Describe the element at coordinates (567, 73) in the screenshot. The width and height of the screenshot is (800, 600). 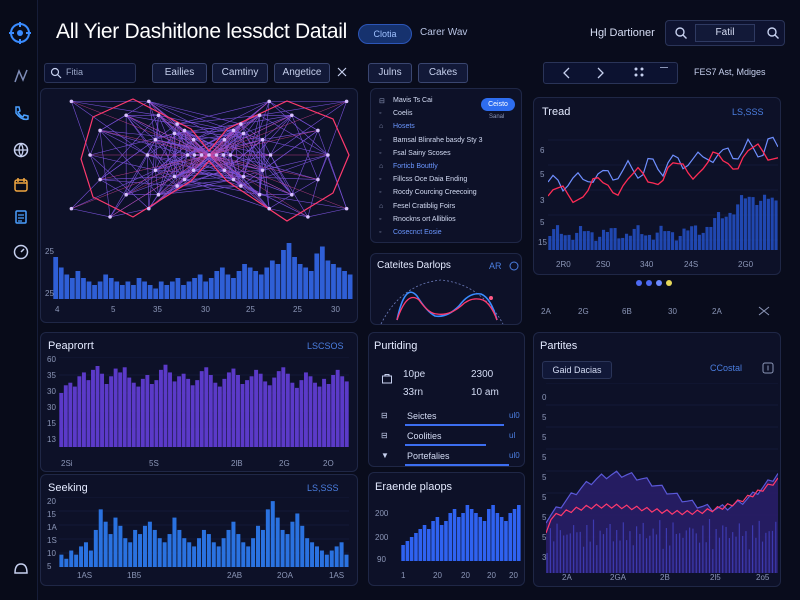
I see `prev-arrow-icon` at that location.